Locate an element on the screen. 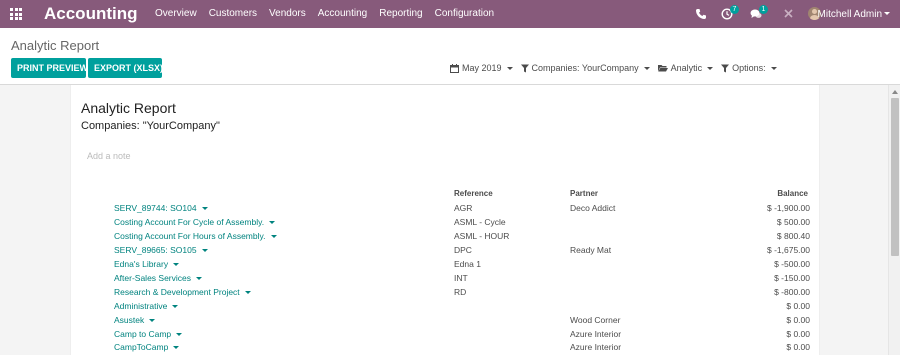  breadcrumb: Analytic Report is located at coordinates (55, 45).